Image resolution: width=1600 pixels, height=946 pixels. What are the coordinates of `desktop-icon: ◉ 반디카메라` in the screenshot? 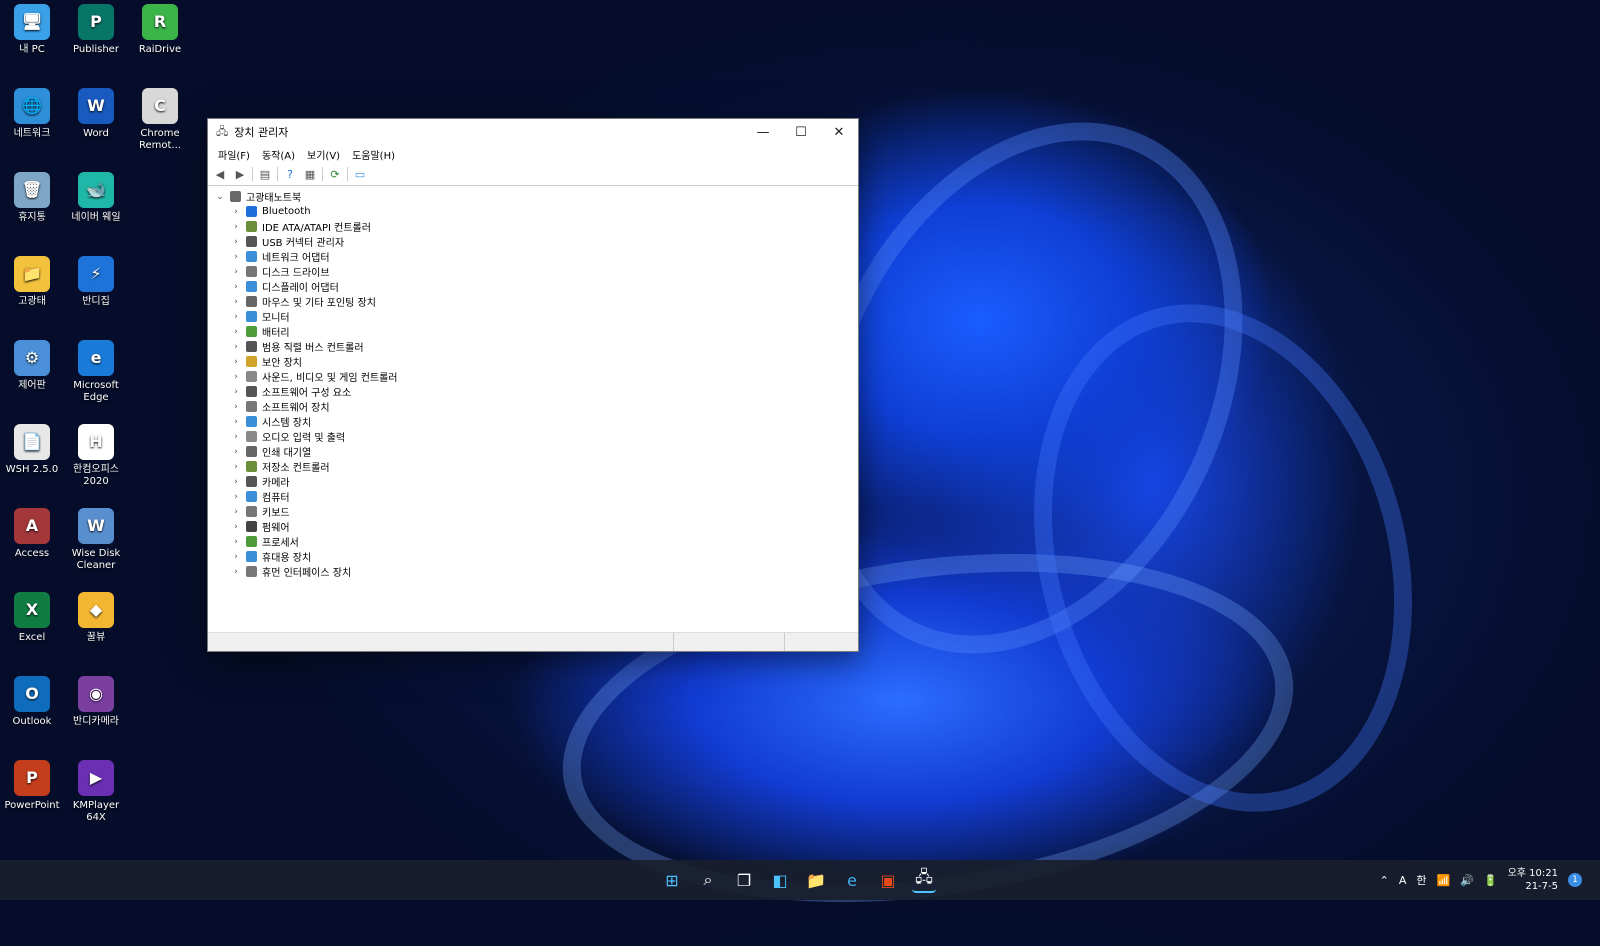 It's located at (96, 700).